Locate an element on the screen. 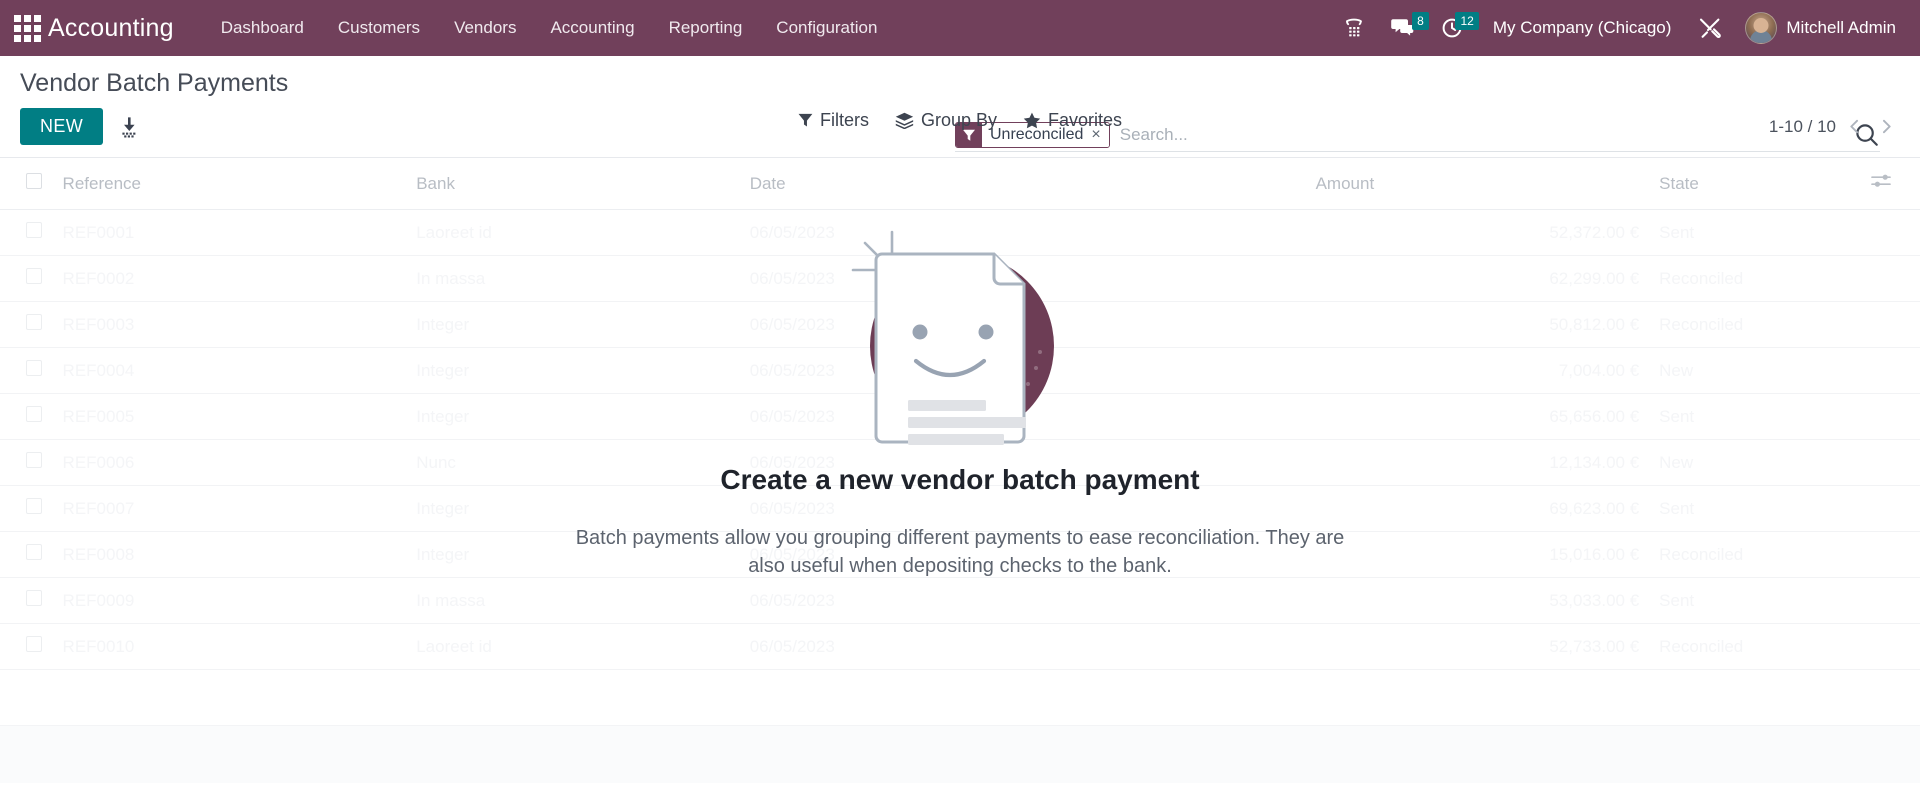  cell-amount: 12,134.00 € is located at coordinates (1477, 462).